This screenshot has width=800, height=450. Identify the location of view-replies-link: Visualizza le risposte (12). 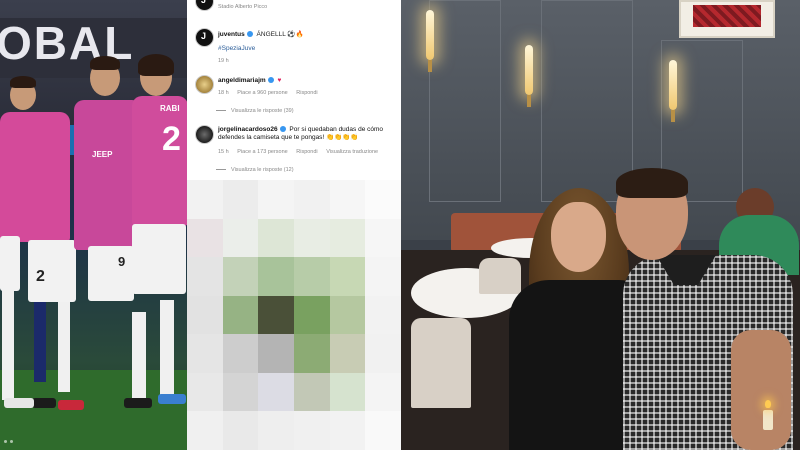
(262, 170).